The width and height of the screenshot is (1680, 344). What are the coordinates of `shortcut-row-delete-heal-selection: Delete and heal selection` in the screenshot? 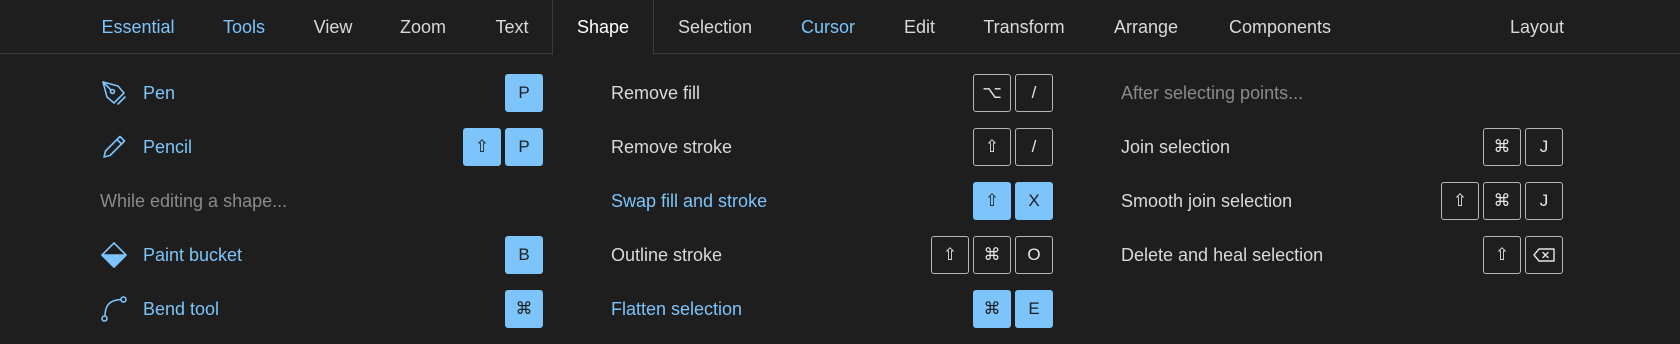 It's located at (1222, 255).